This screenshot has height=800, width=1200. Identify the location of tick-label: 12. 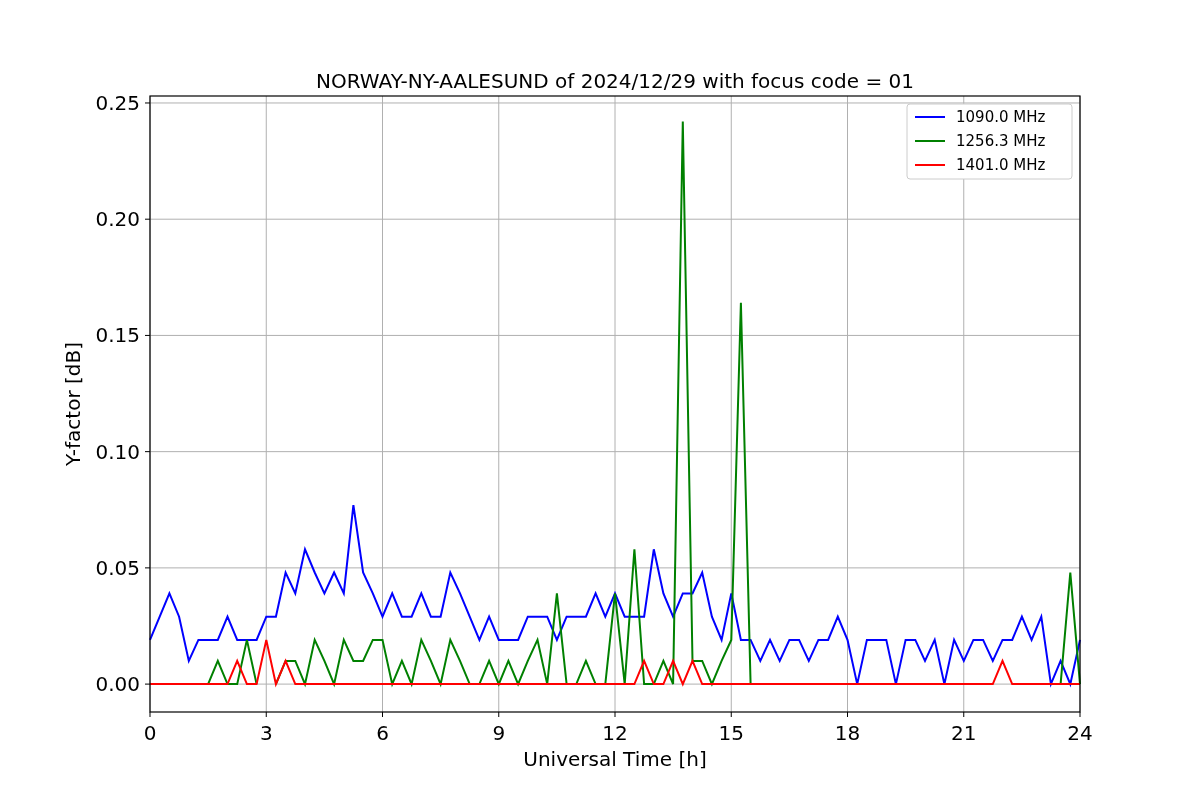
(615, 733).